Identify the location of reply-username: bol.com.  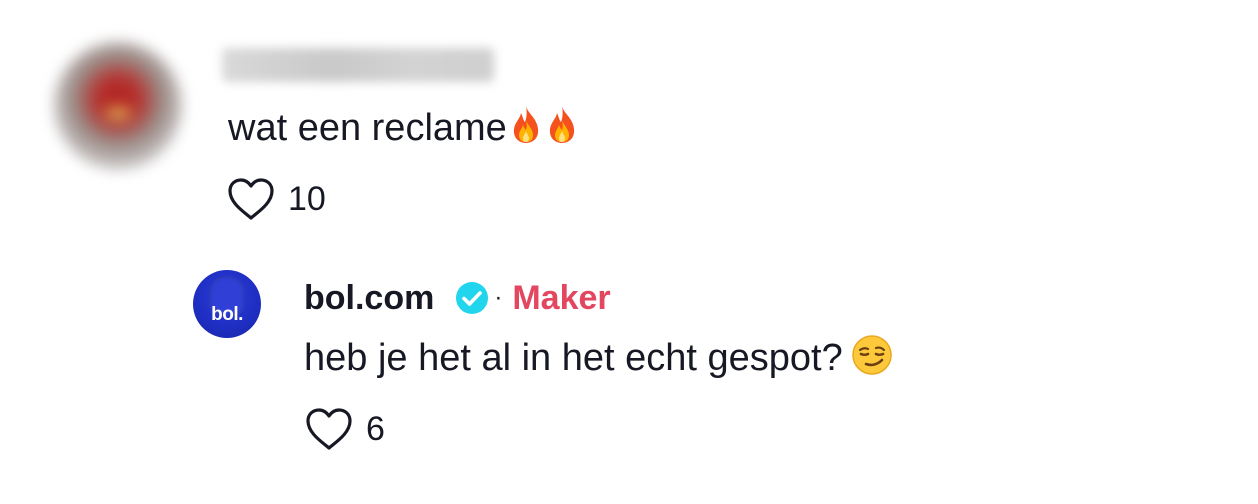
(369, 298).